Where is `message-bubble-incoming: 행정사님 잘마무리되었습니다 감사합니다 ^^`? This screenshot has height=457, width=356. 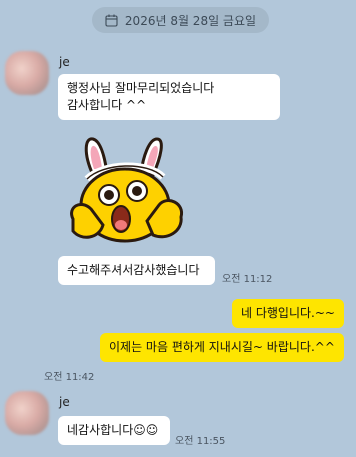
message-bubble-incoming: 행정사님 잘마무리되었습니다 감사합니다 ^^ is located at coordinates (169, 97).